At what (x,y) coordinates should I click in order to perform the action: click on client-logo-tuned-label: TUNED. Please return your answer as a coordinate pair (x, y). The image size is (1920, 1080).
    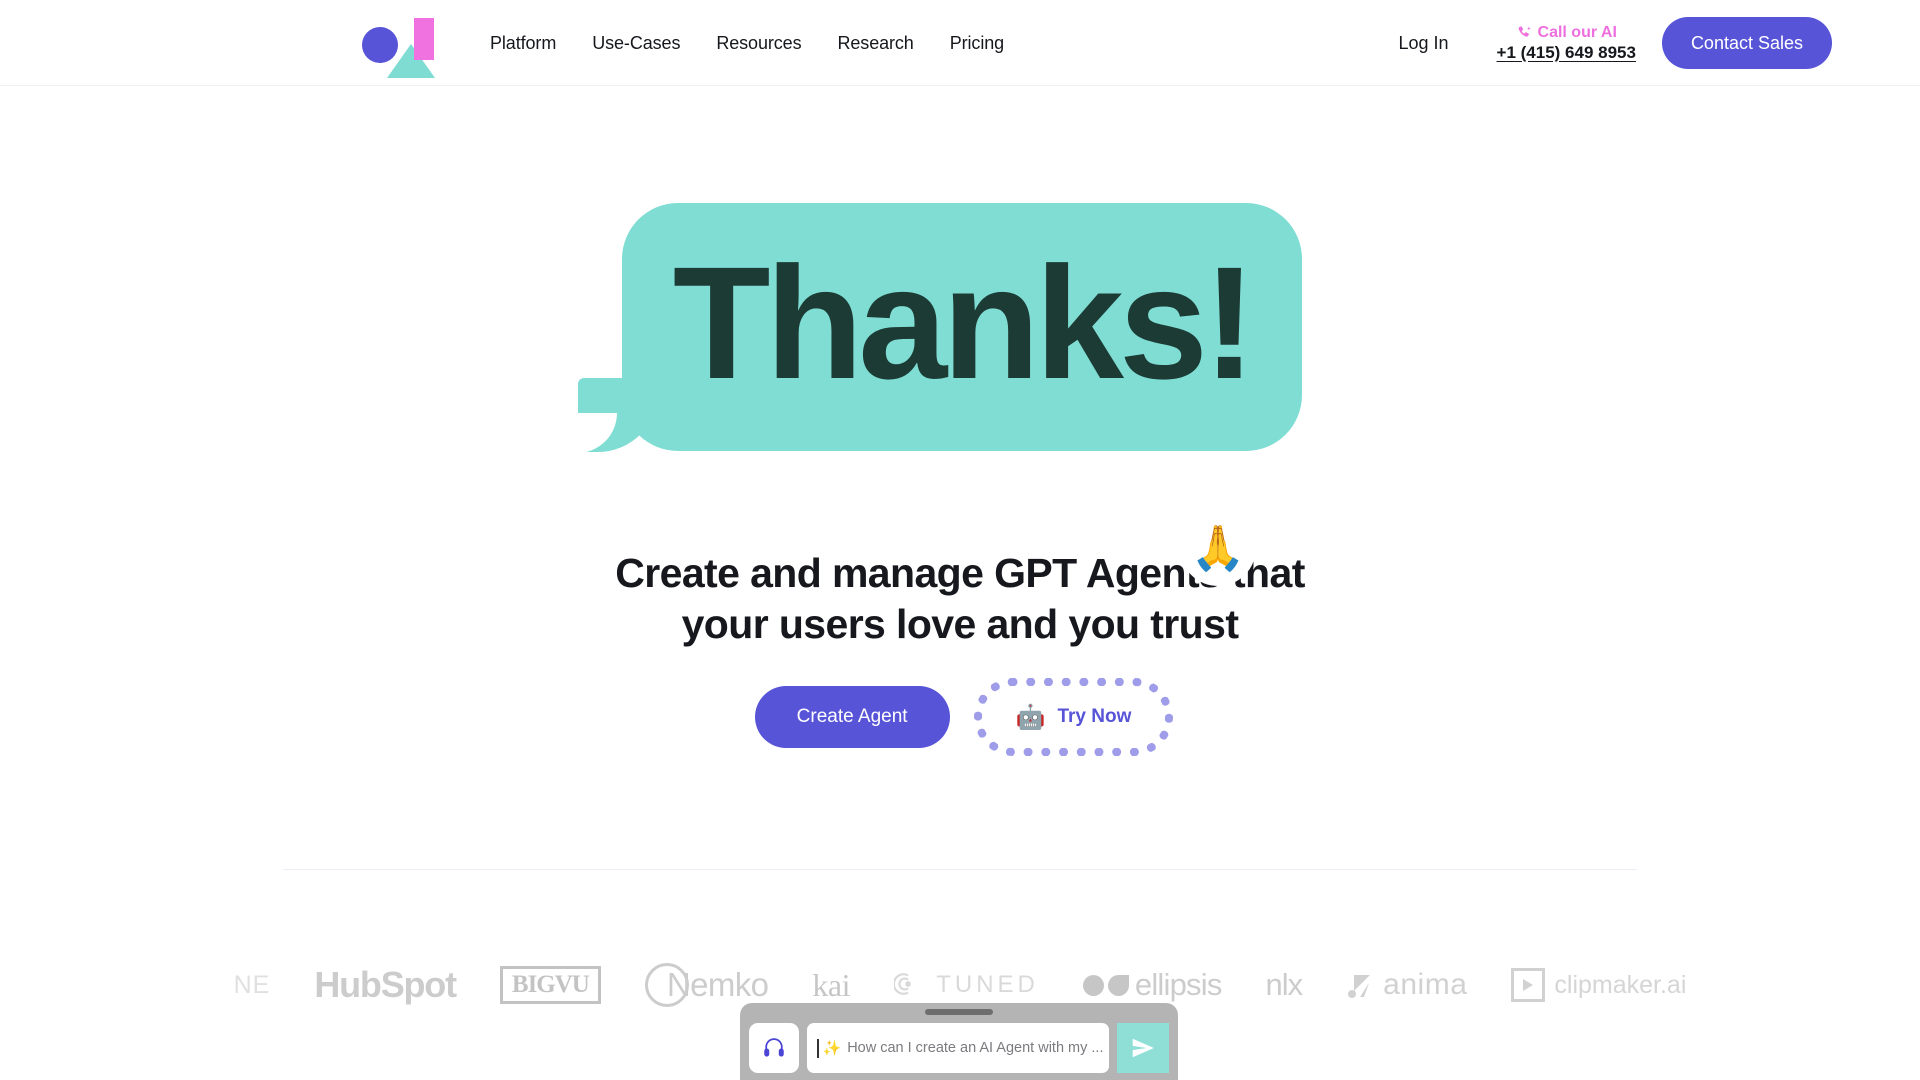
    Looking at the image, I should click on (965, 985).